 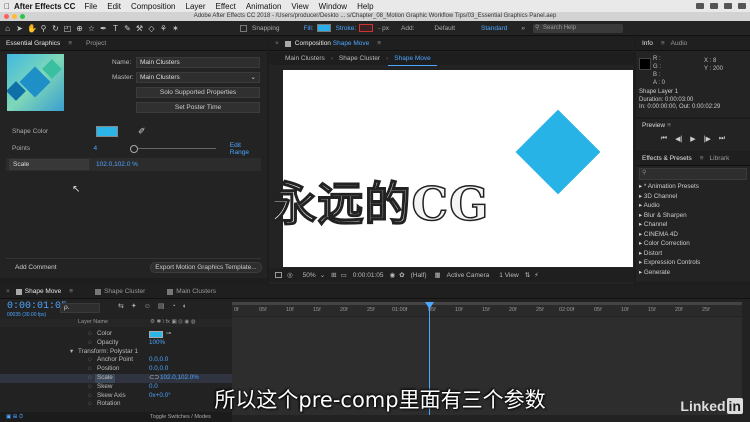 I want to click on snapshot-icon: ◉, so click(x=392, y=275).